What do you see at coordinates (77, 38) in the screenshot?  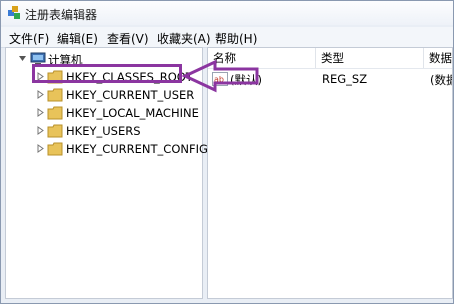 I see `menu-edit: 编辑(E)` at bounding box center [77, 38].